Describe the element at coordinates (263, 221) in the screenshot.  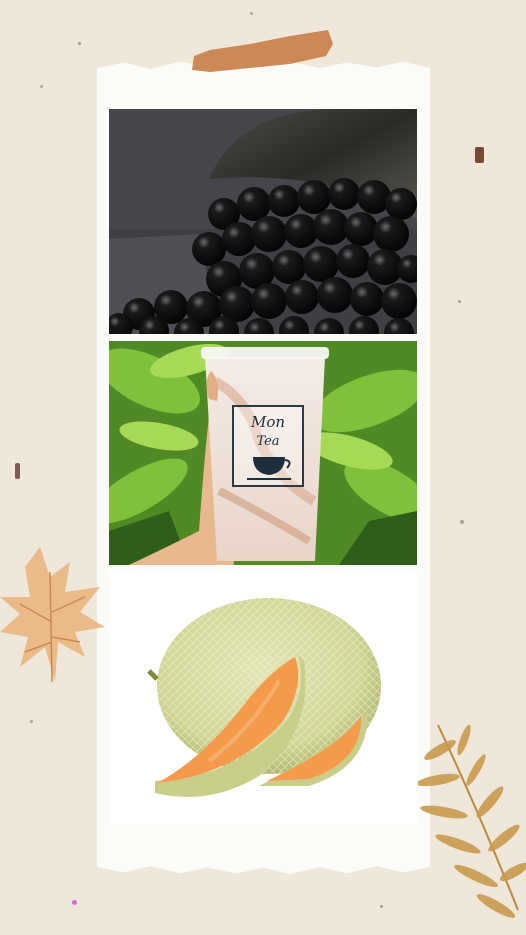
I see `tapioca-pearls-photo` at that location.